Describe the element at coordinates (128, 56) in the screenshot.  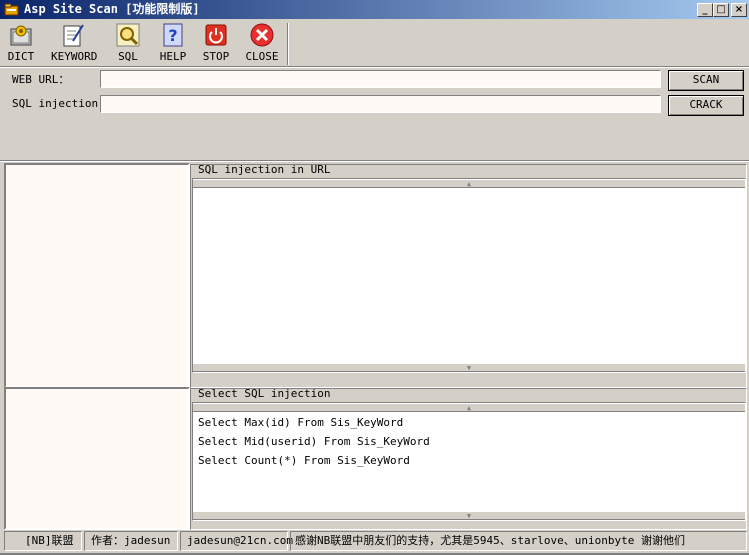
I see `toolbar-label: SQL` at that location.